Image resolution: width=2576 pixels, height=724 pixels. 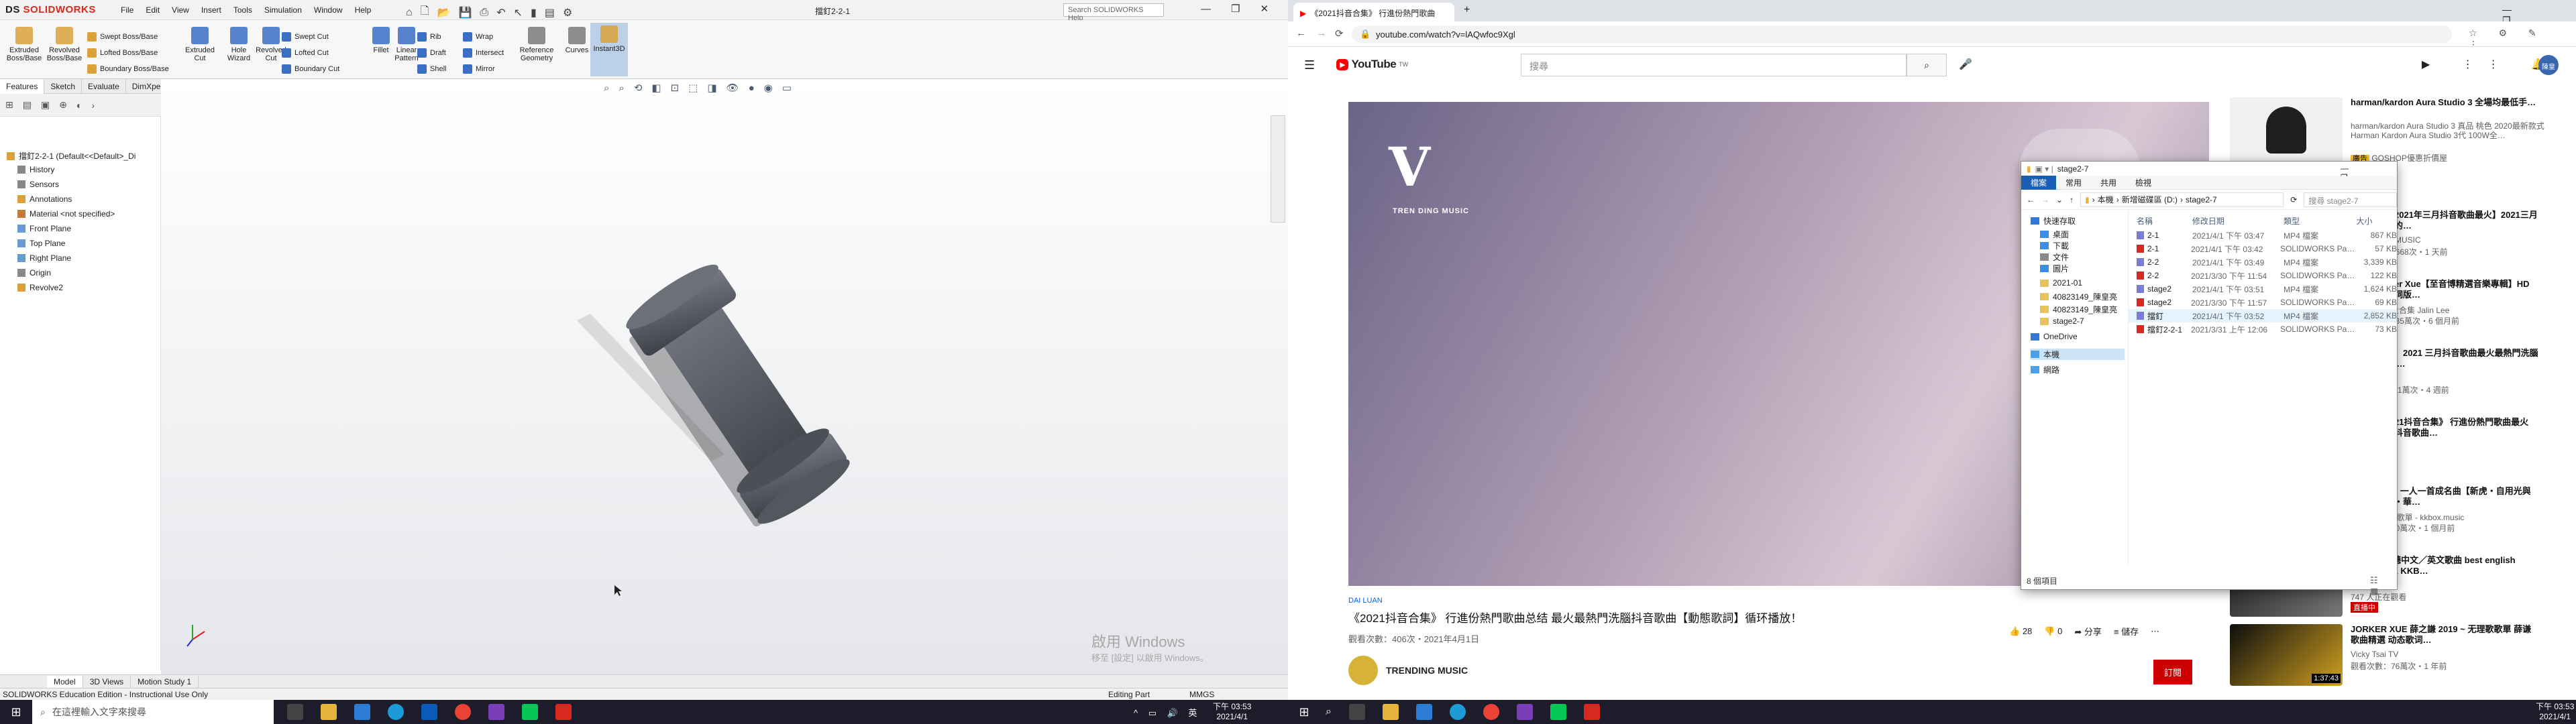 What do you see at coordinates (2548, 65) in the screenshot?
I see `avatar: 陳皇` at bounding box center [2548, 65].